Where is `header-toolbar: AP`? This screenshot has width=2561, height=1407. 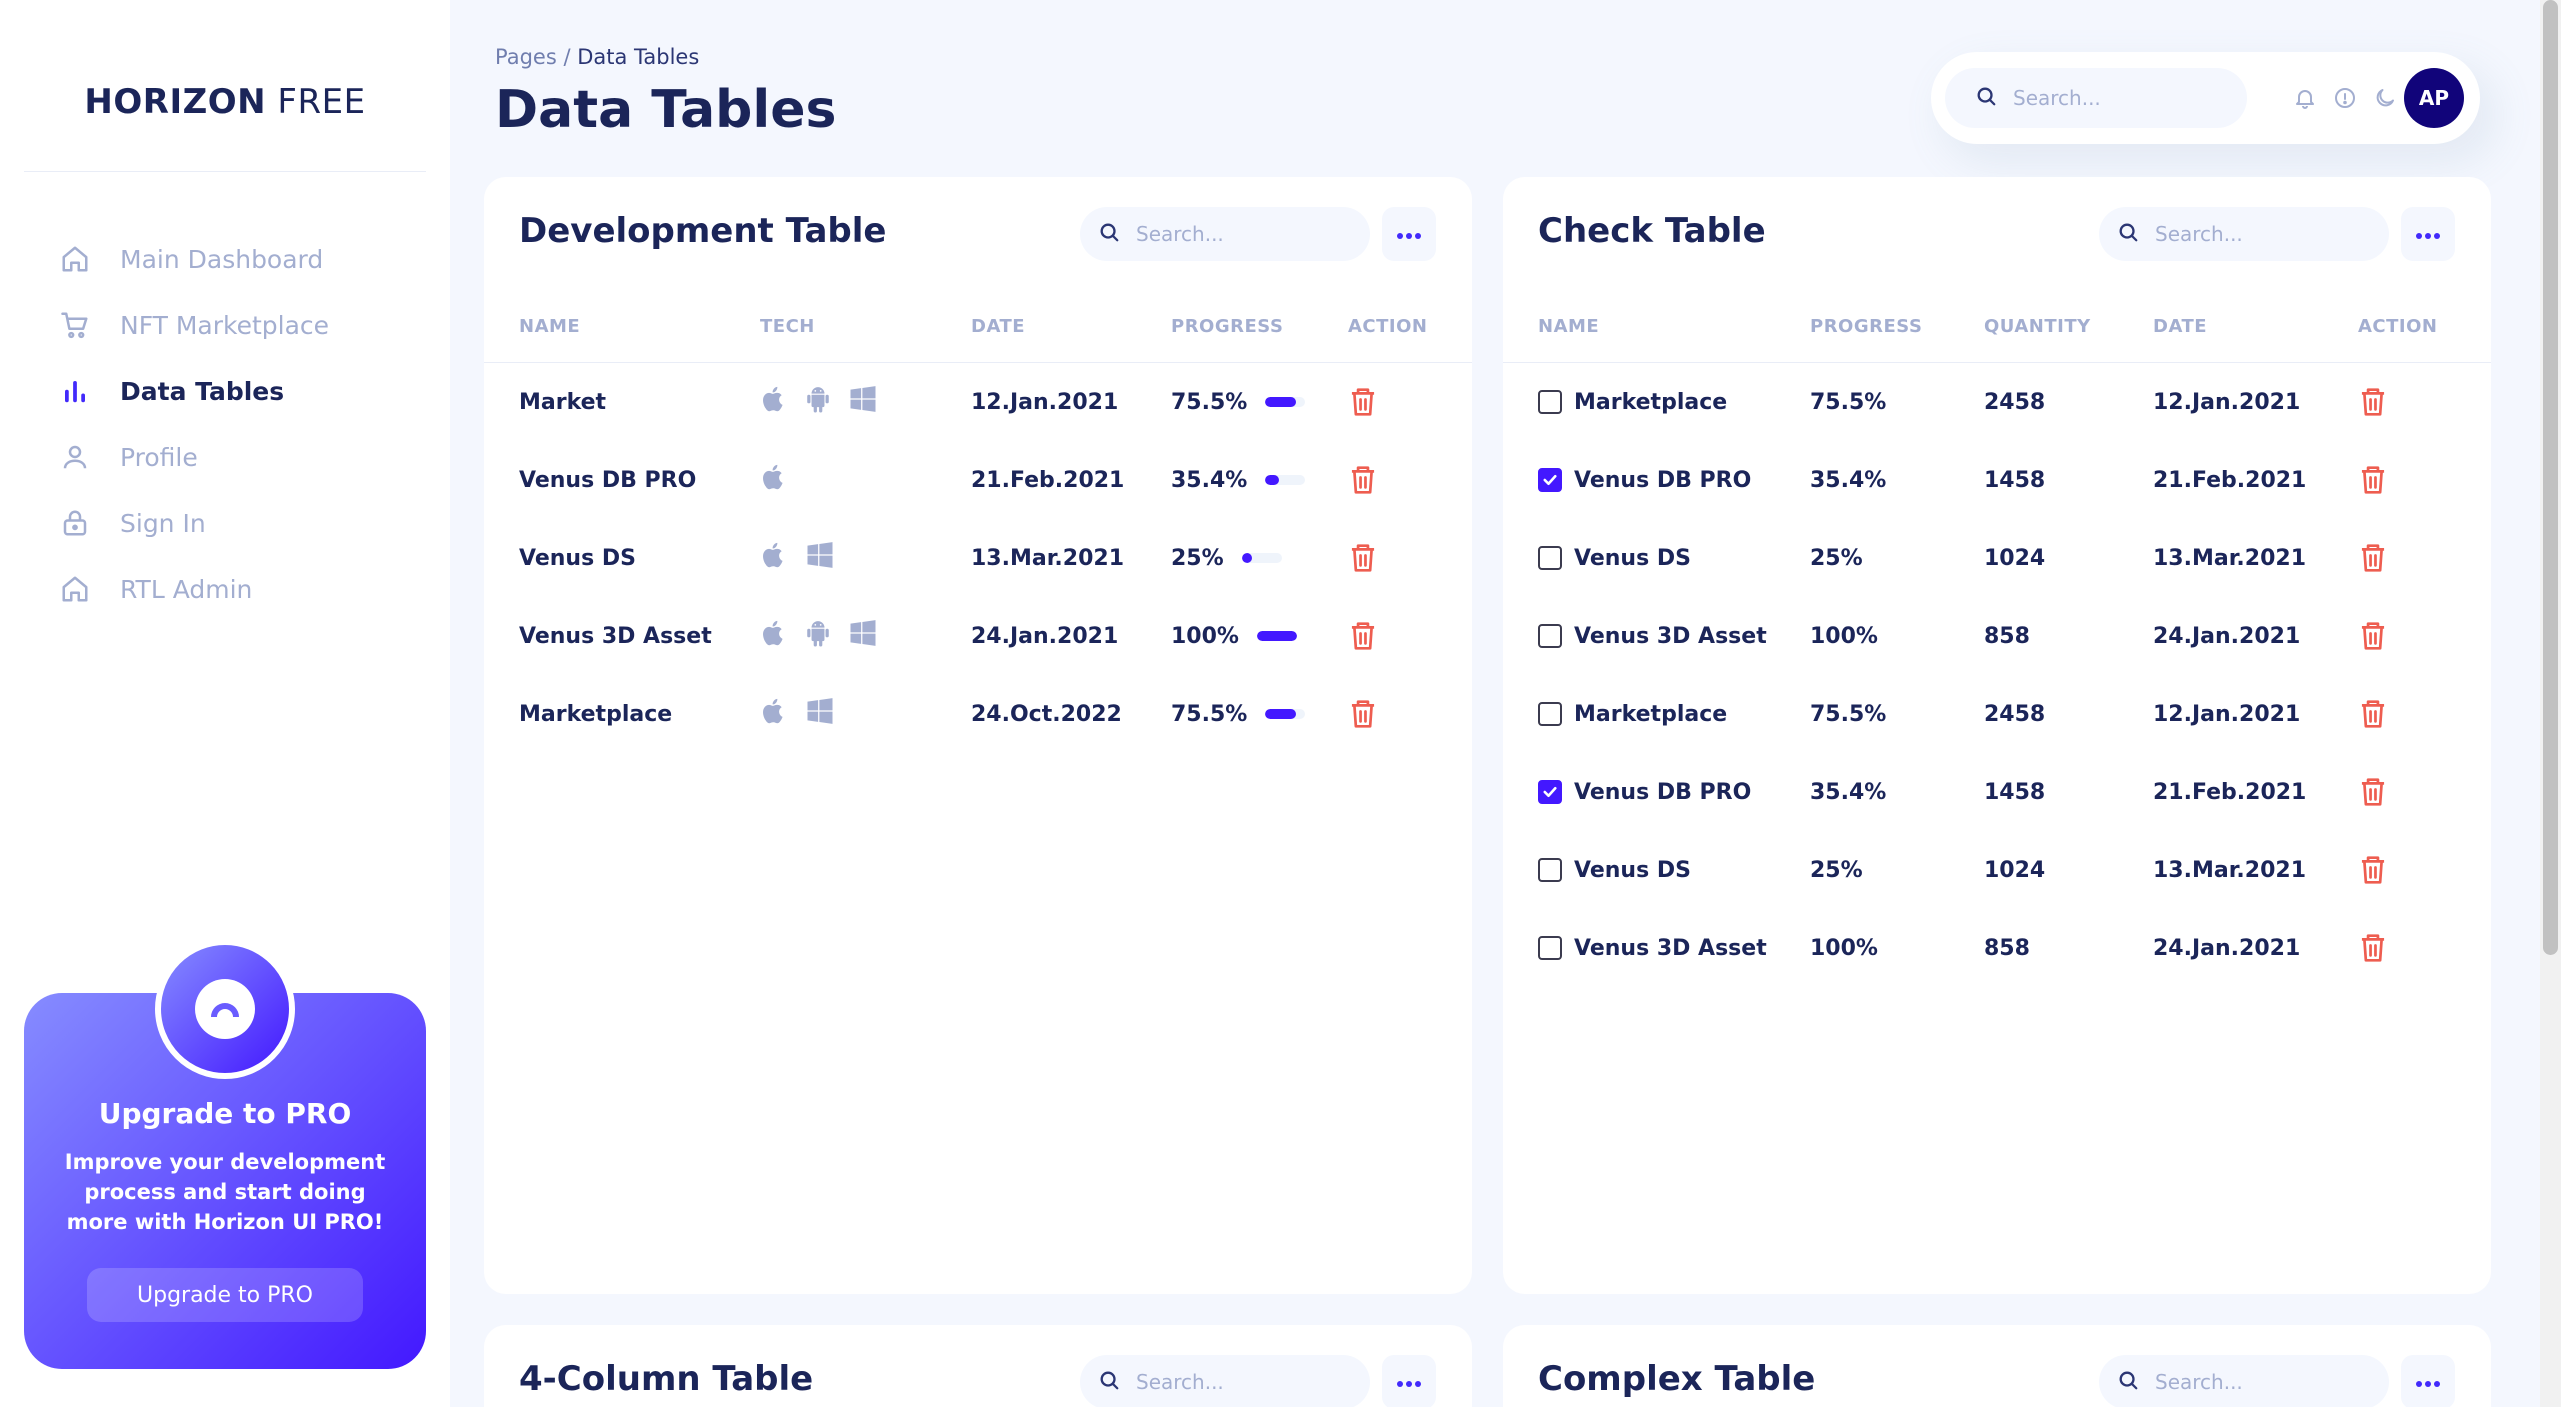 header-toolbar: AP is located at coordinates (2205, 98).